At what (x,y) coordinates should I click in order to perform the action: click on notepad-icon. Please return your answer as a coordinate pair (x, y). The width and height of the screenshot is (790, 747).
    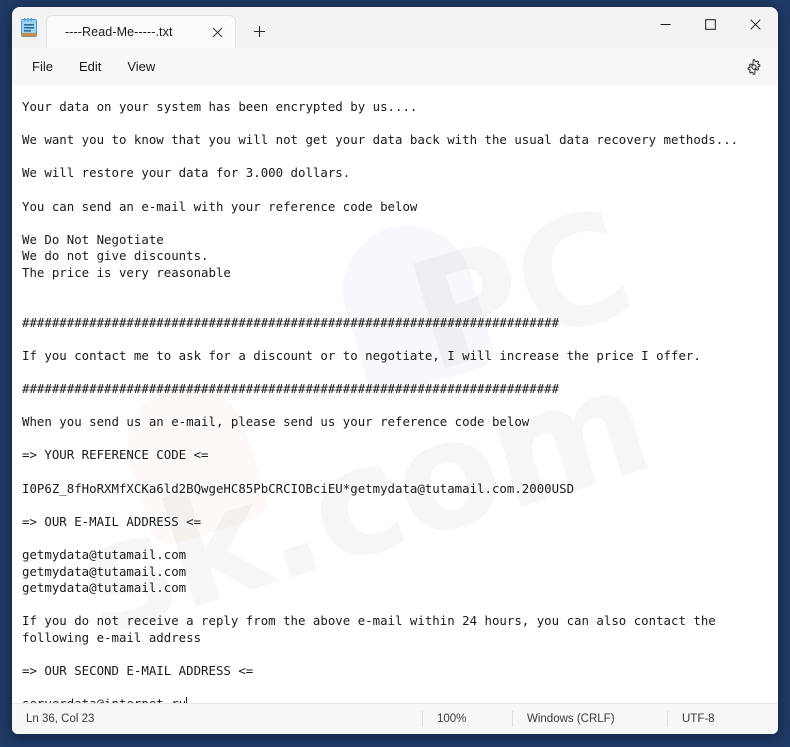
    Looking at the image, I should click on (29, 27).